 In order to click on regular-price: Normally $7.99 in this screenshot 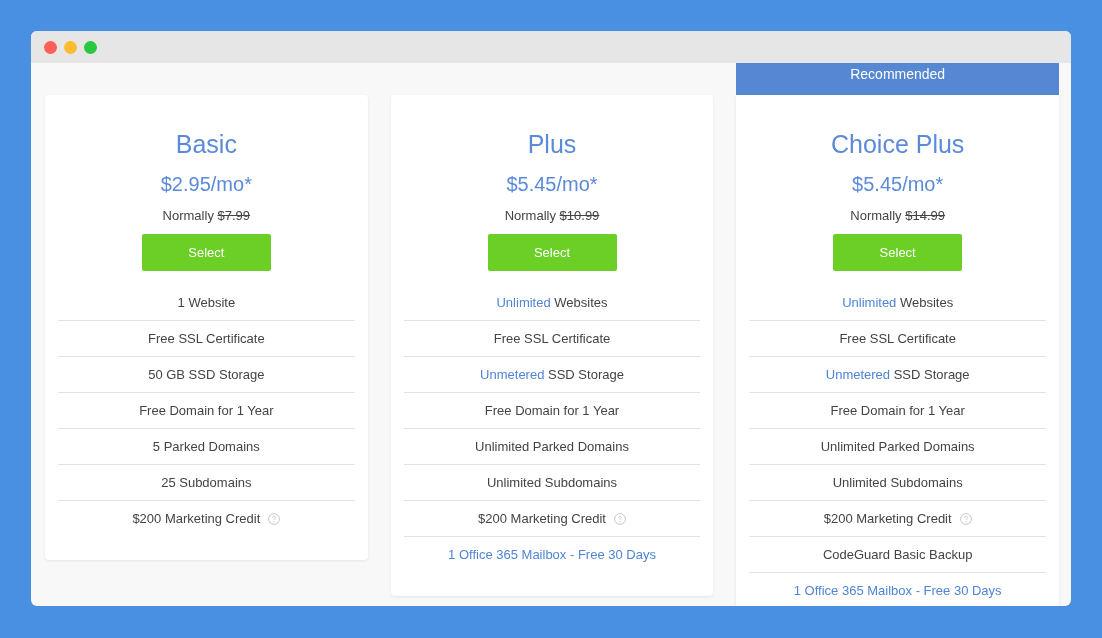, I will do `click(206, 216)`.